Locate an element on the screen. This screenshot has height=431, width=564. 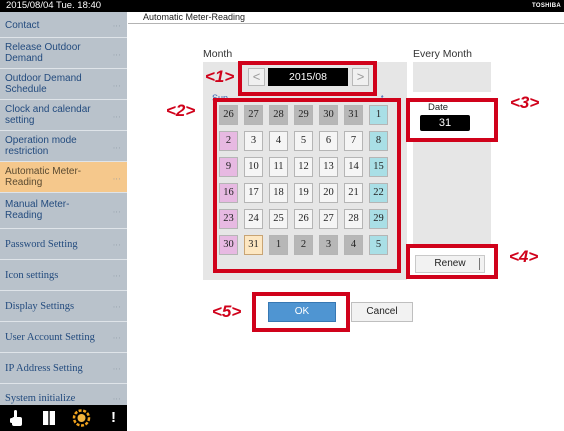
sidebar-item-operation-mode-restriction: Operation mode restriction ∙∙∙ is located at coordinates (63, 146).